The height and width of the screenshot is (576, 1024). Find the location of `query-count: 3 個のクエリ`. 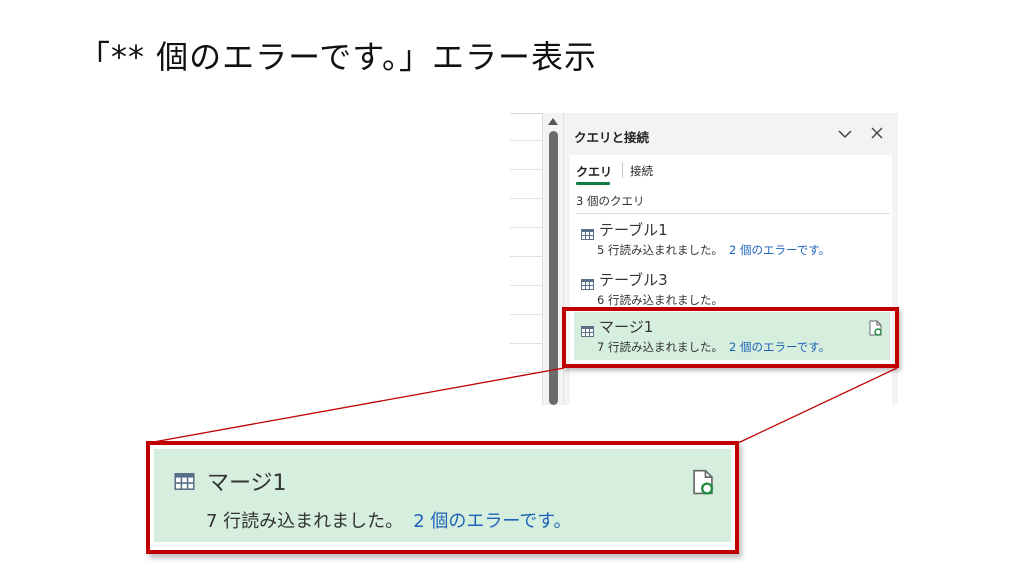

query-count: 3 個のクエリ is located at coordinates (610, 201).